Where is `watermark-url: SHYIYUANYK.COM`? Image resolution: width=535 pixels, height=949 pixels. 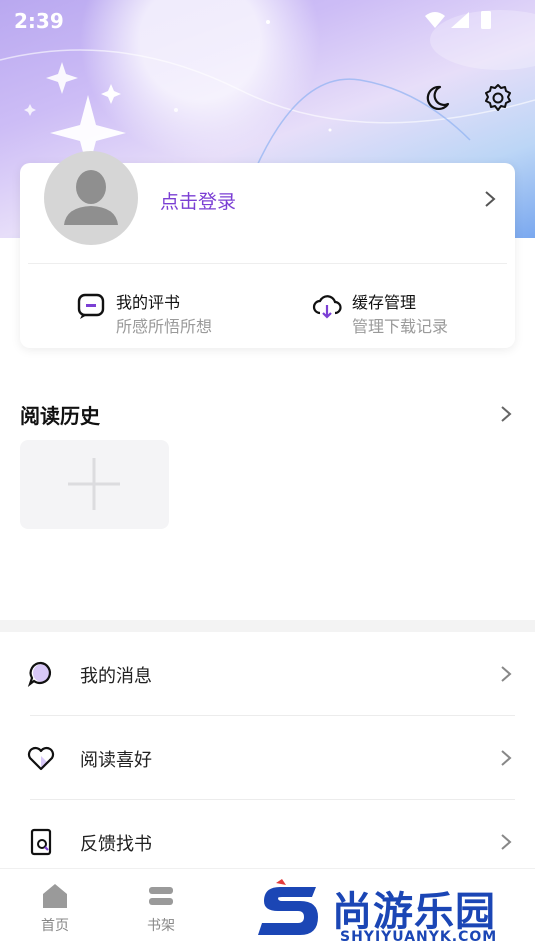
watermark-url: SHYIYUANYK.COM is located at coordinates (419, 937).